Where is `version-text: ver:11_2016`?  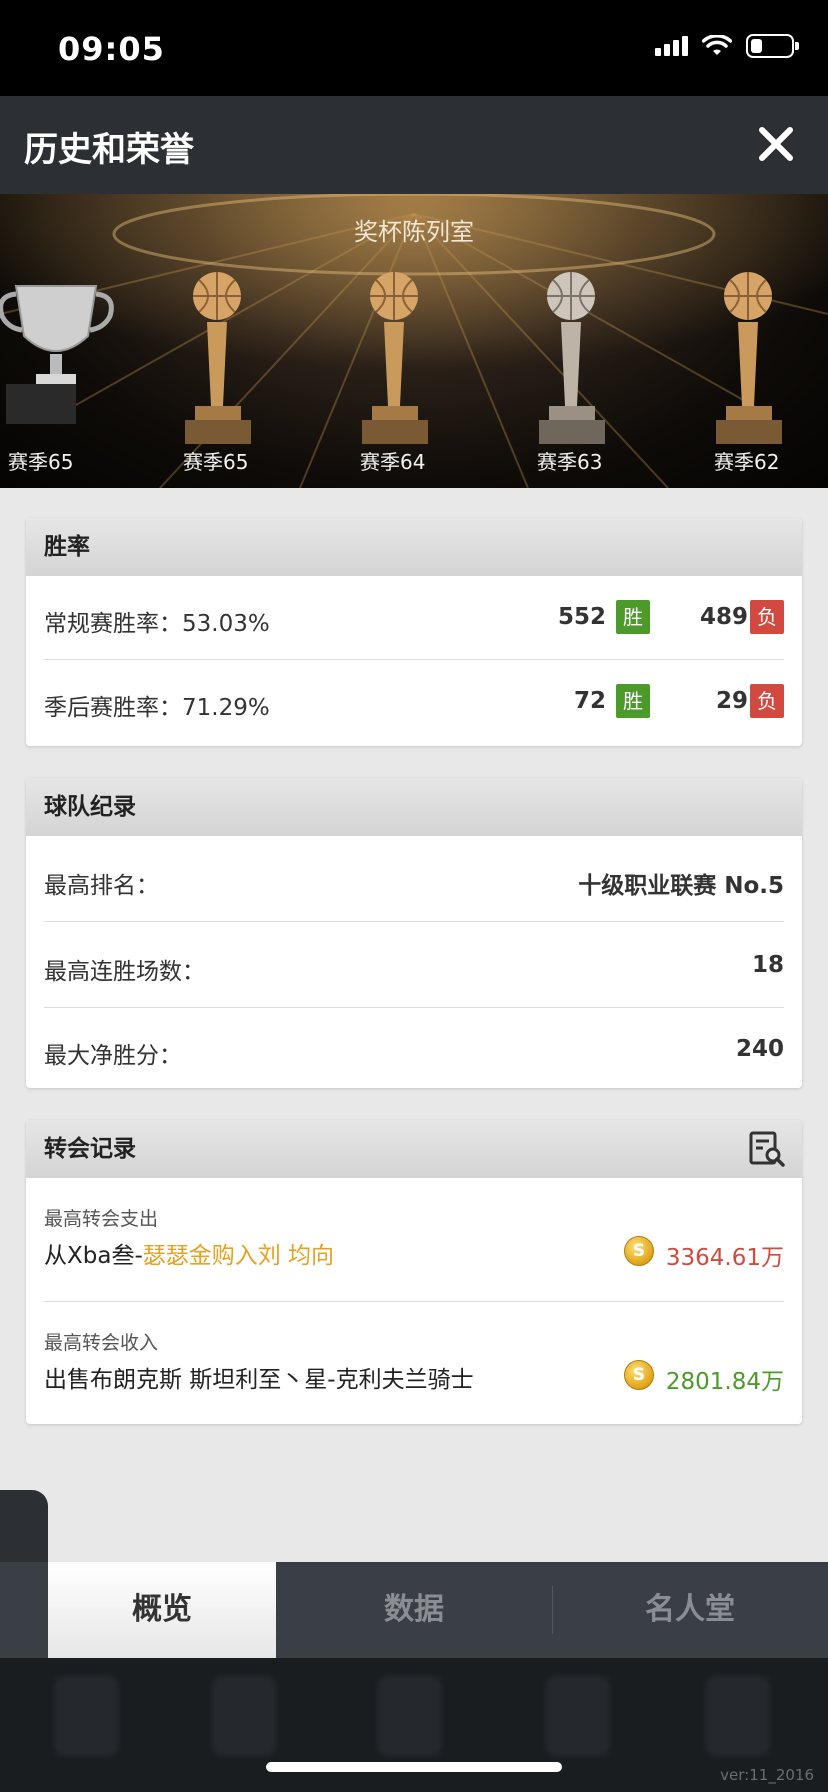 version-text: ver:11_2016 is located at coordinates (767, 1775).